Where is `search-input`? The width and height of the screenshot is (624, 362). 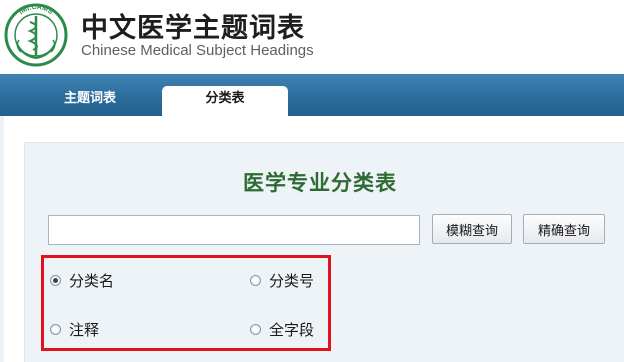 search-input is located at coordinates (234, 230).